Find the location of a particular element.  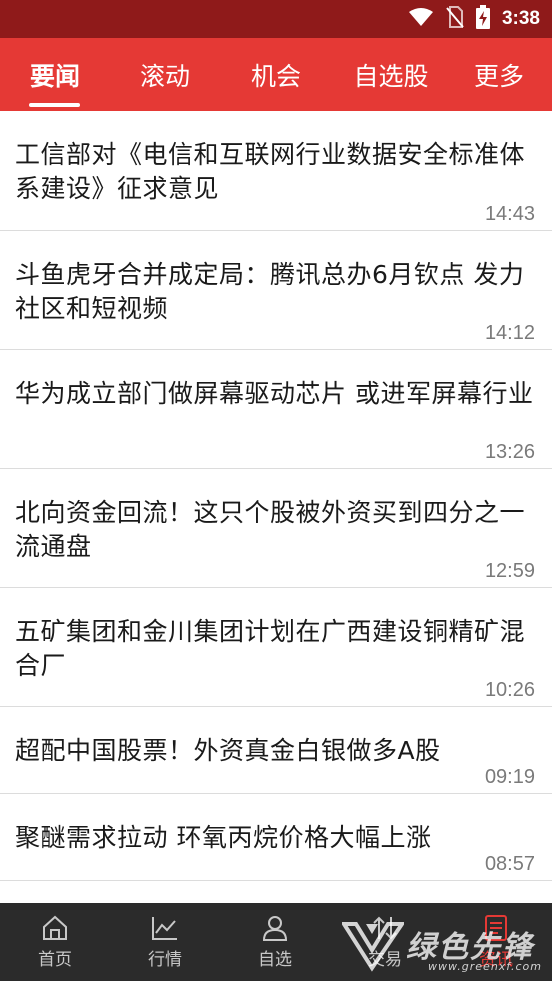

news-time: 14:12 is located at coordinates (509, 333).